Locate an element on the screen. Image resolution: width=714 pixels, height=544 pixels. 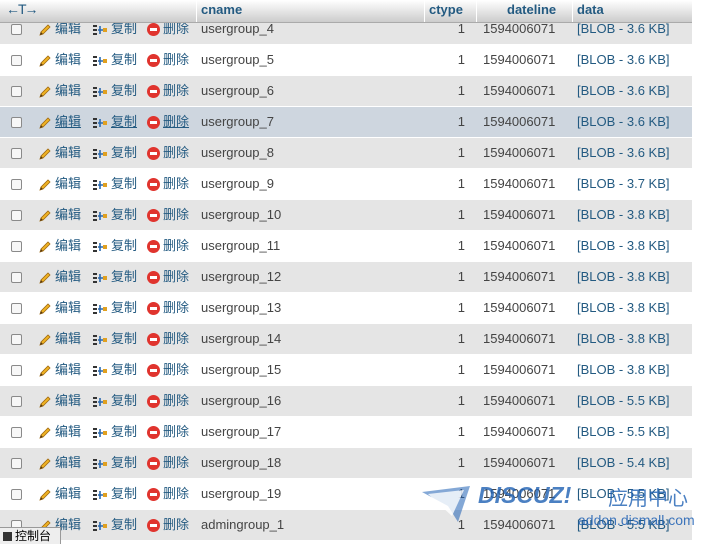
cell-data-blob: [BLOB - 5.4 KB] is located at coordinates (623, 463).